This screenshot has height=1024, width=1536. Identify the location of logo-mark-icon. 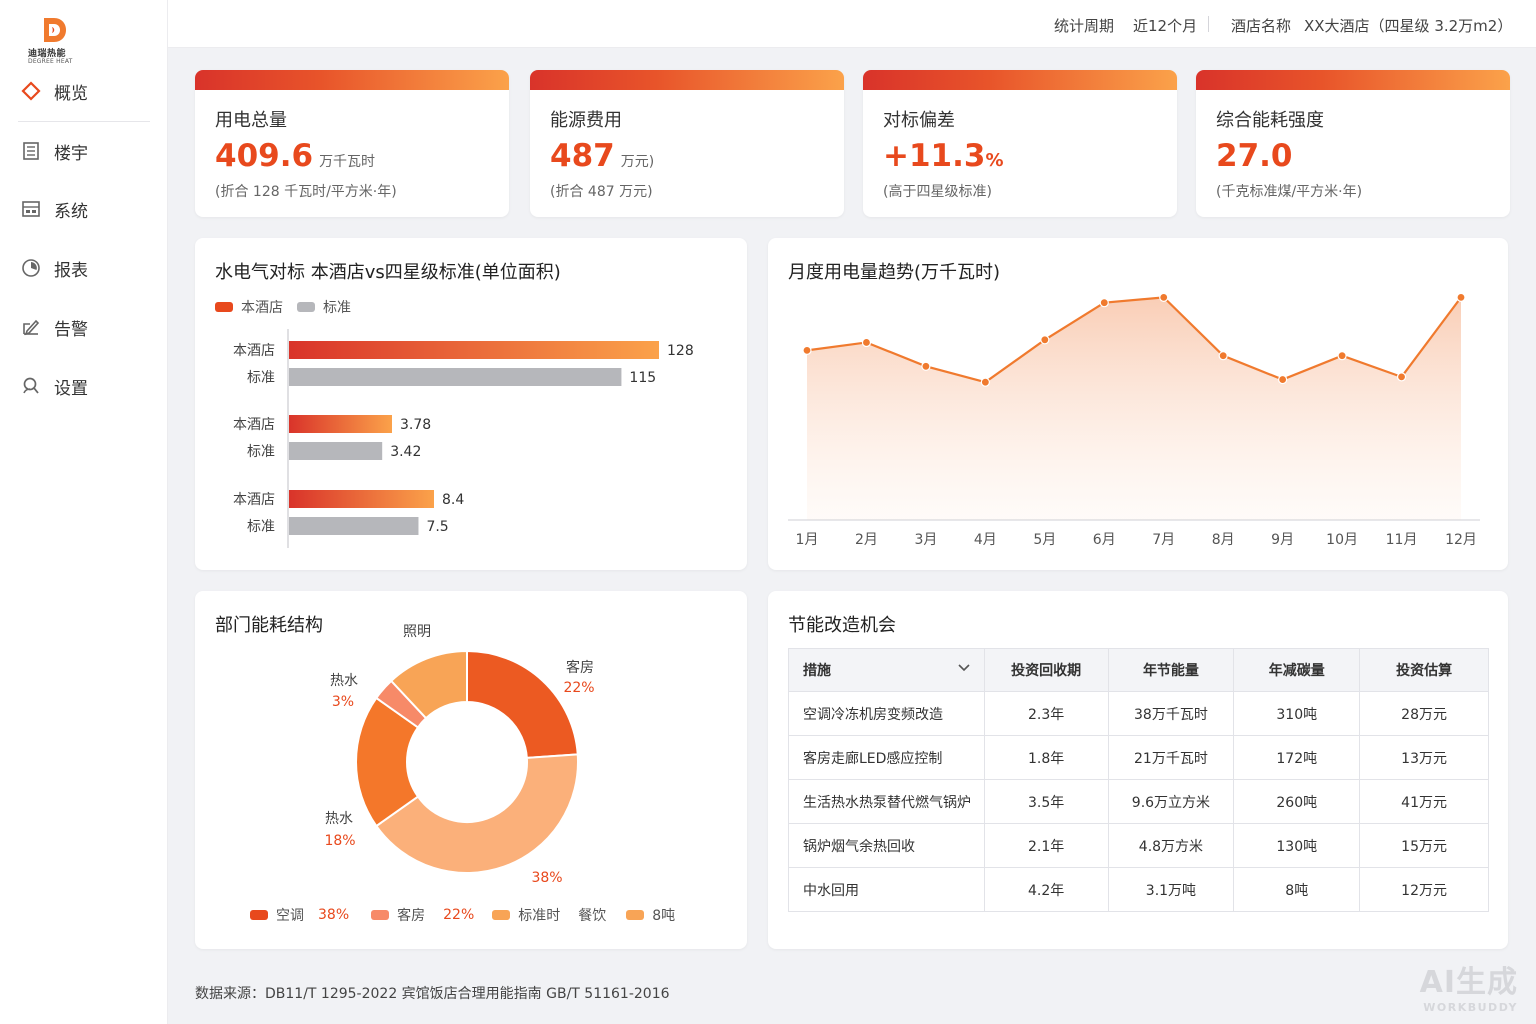
(55, 30).